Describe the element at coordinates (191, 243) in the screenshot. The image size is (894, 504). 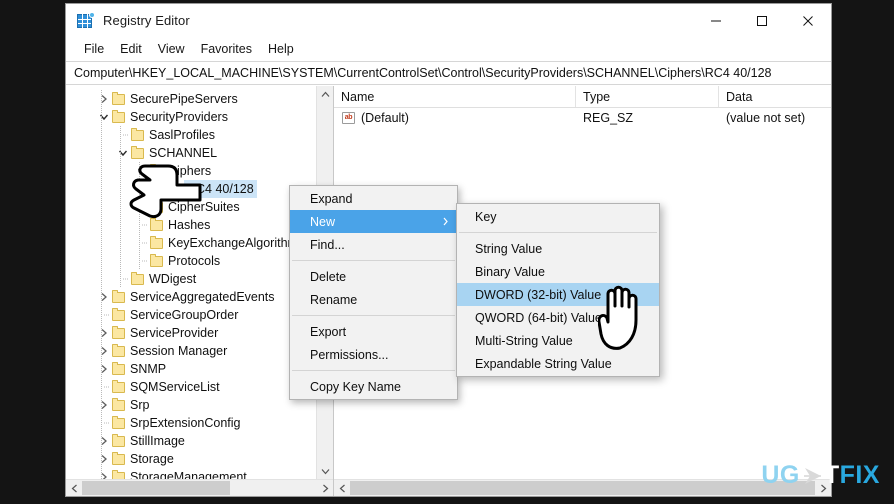
I see `tree-item-keyexchangealgorithms: KeyExchangeAlgorithms` at that location.